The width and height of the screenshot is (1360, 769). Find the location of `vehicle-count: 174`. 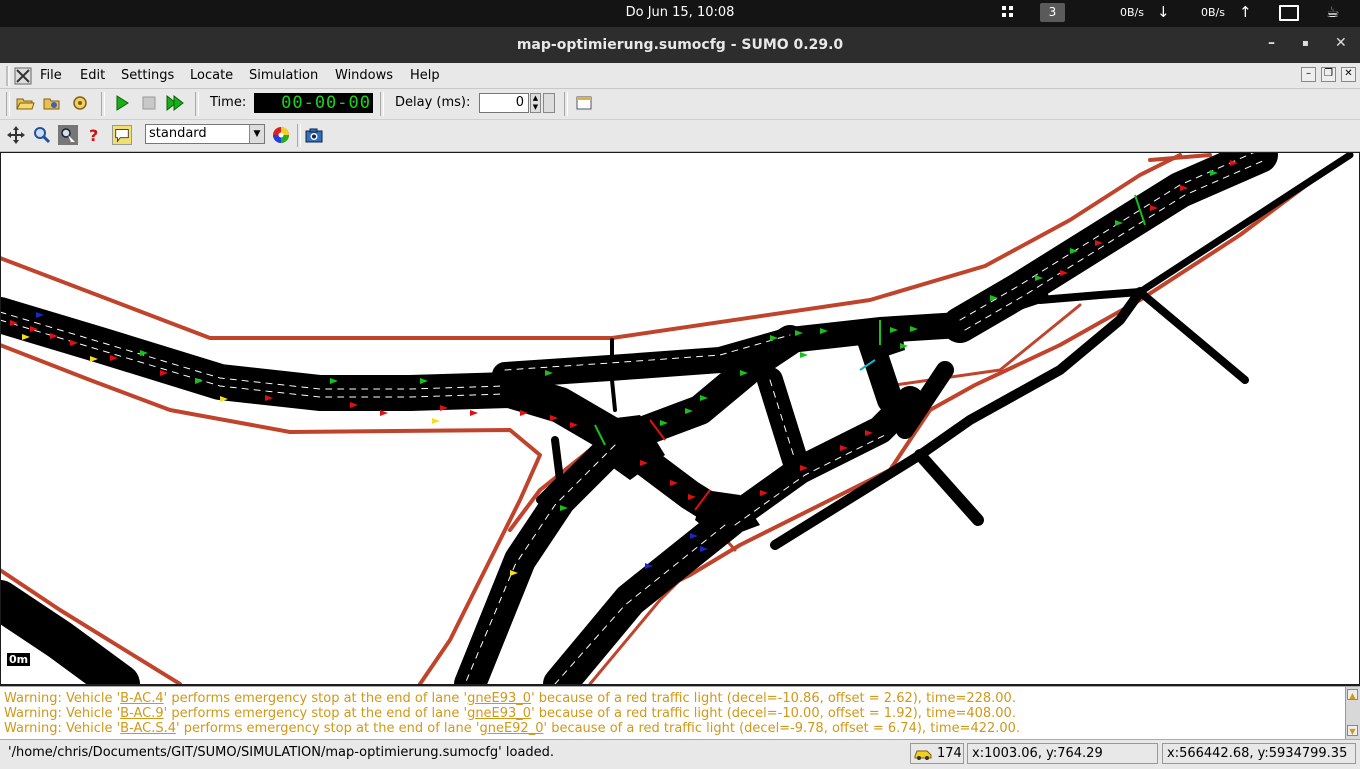

vehicle-count: 174 is located at coordinates (949, 753).